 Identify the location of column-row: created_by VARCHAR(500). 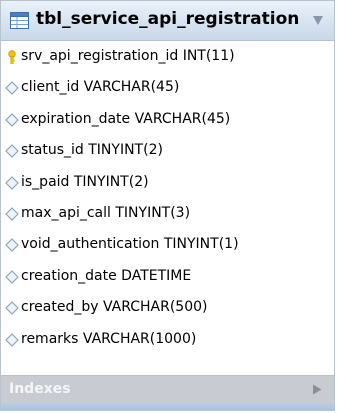
(167, 307).